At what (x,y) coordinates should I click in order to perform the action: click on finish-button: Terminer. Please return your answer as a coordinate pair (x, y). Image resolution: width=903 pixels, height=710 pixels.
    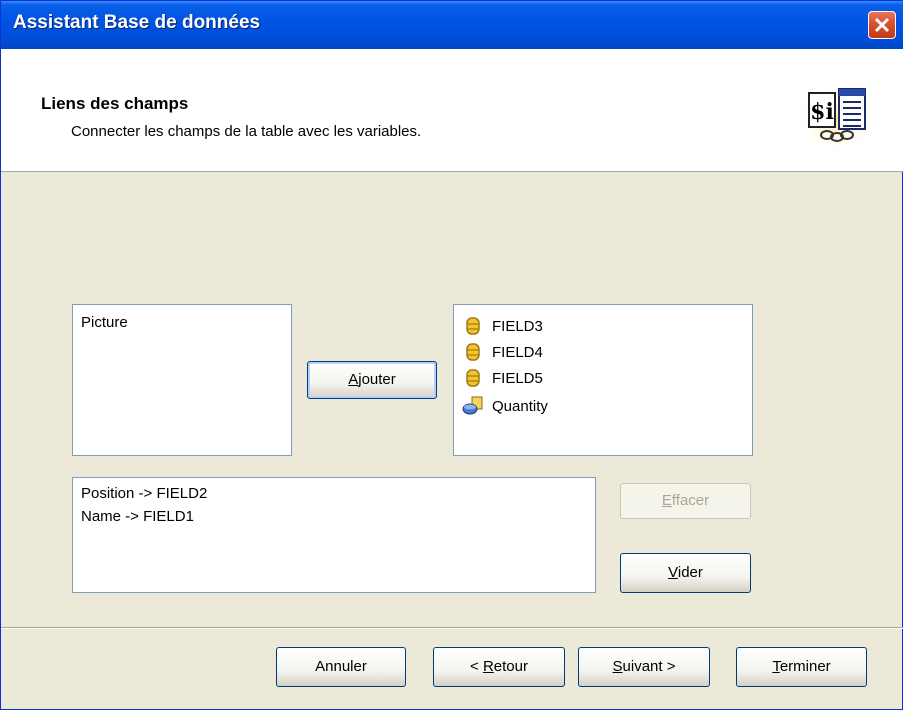
    Looking at the image, I should click on (801, 667).